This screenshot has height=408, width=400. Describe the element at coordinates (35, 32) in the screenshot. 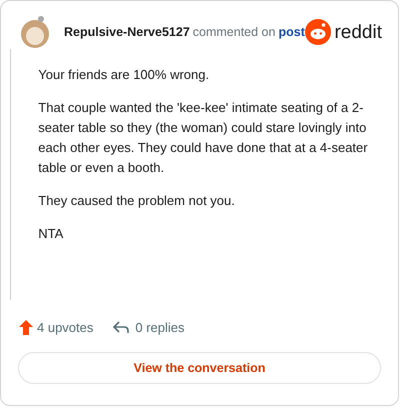

I see `avatar-icon` at that location.